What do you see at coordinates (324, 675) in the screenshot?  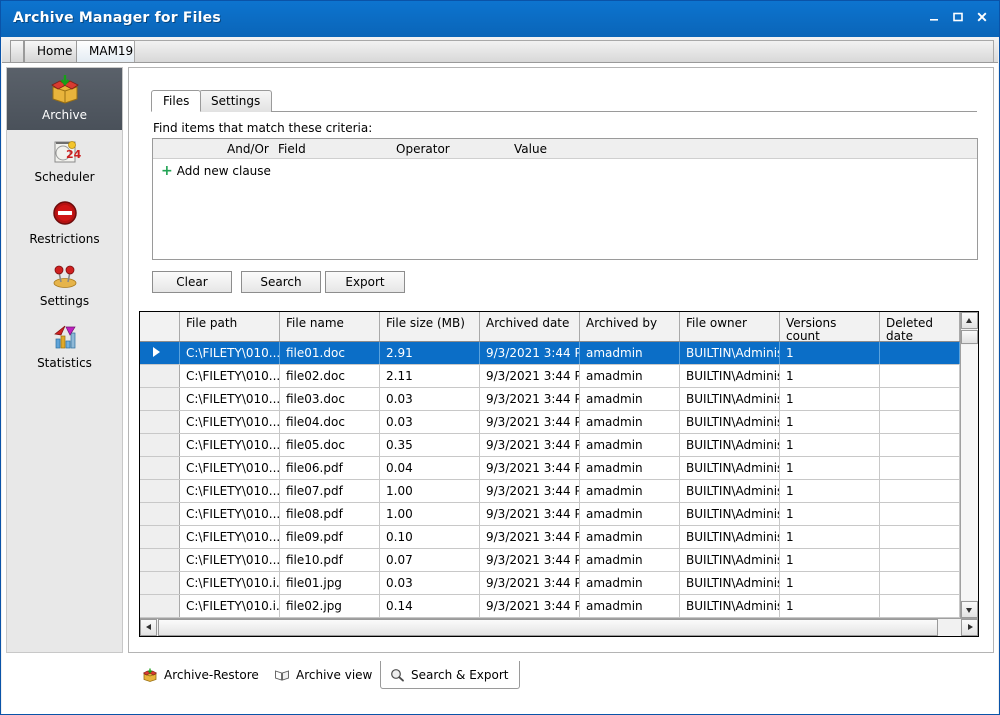 I see `bottom-nav-archive-view: Archive view` at bounding box center [324, 675].